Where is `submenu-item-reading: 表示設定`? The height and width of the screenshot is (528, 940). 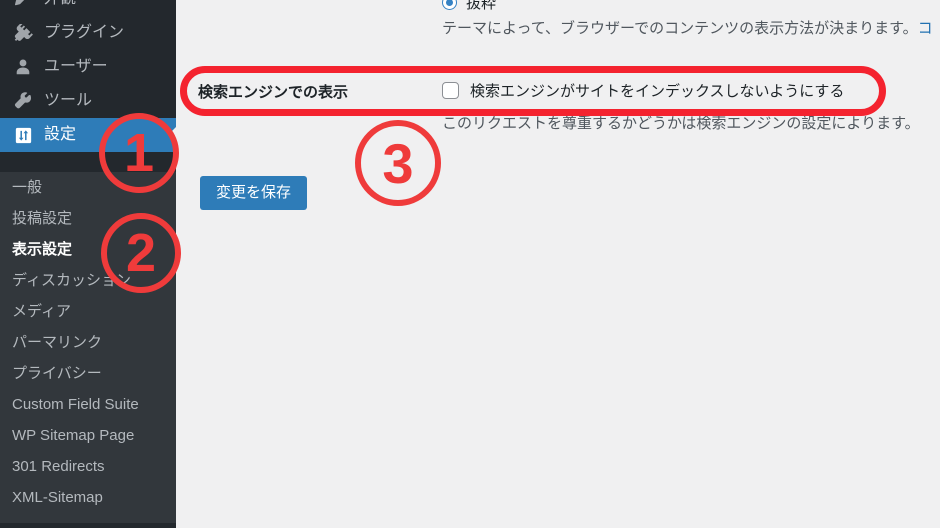
submenu-item-reading: 表示設定 is located at coordinates (88, 249).